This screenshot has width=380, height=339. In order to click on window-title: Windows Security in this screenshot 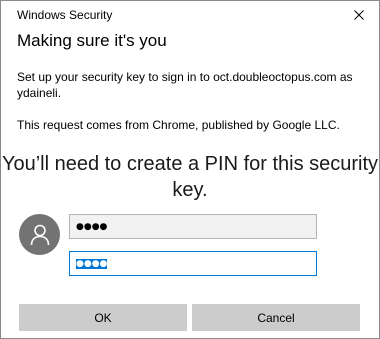, I will do `click(65, 15)`.